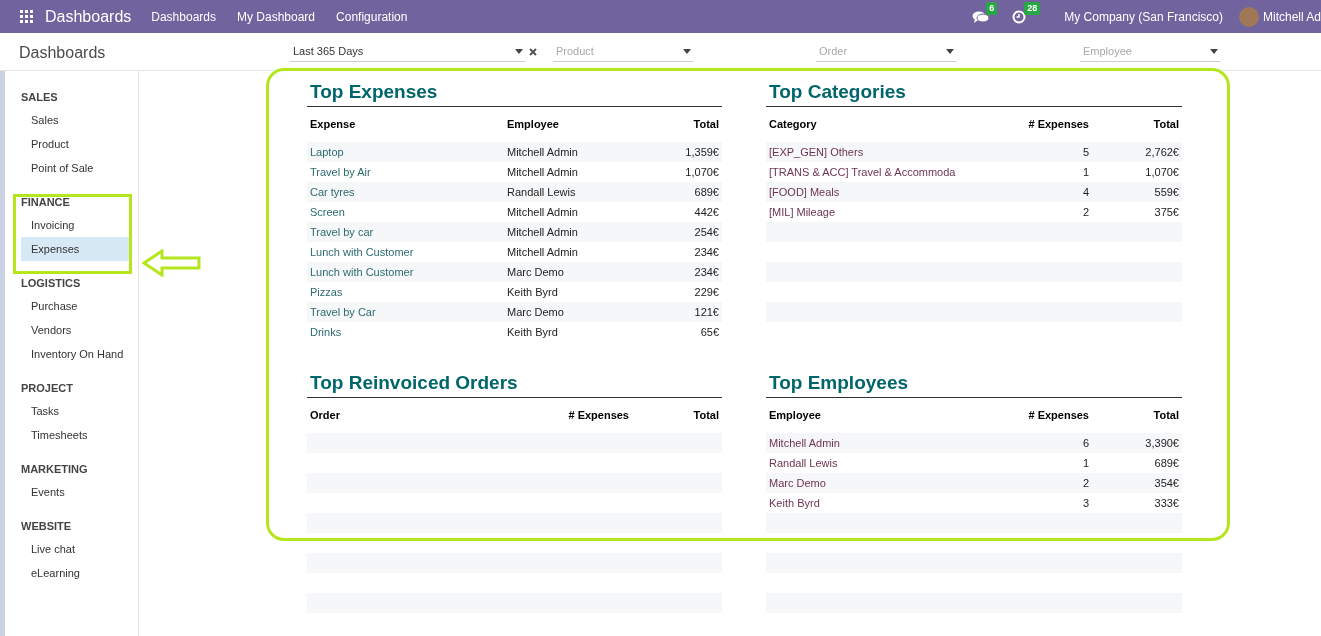 The width and height of the screenshot is (1321, 636). What do you see at coordinates (794, 503) in the screenshot?
I see `record-link: Keith Byrd` at bounding box center [794, 503].